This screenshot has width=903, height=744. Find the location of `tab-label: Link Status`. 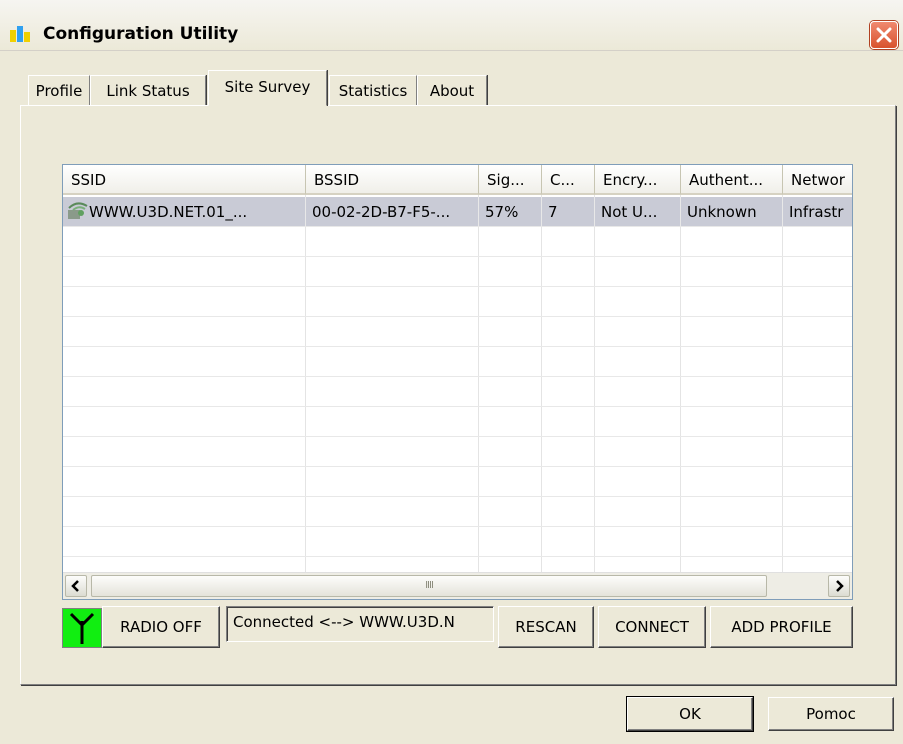

tab-label: Link Status is located at coordinates (148, 91).